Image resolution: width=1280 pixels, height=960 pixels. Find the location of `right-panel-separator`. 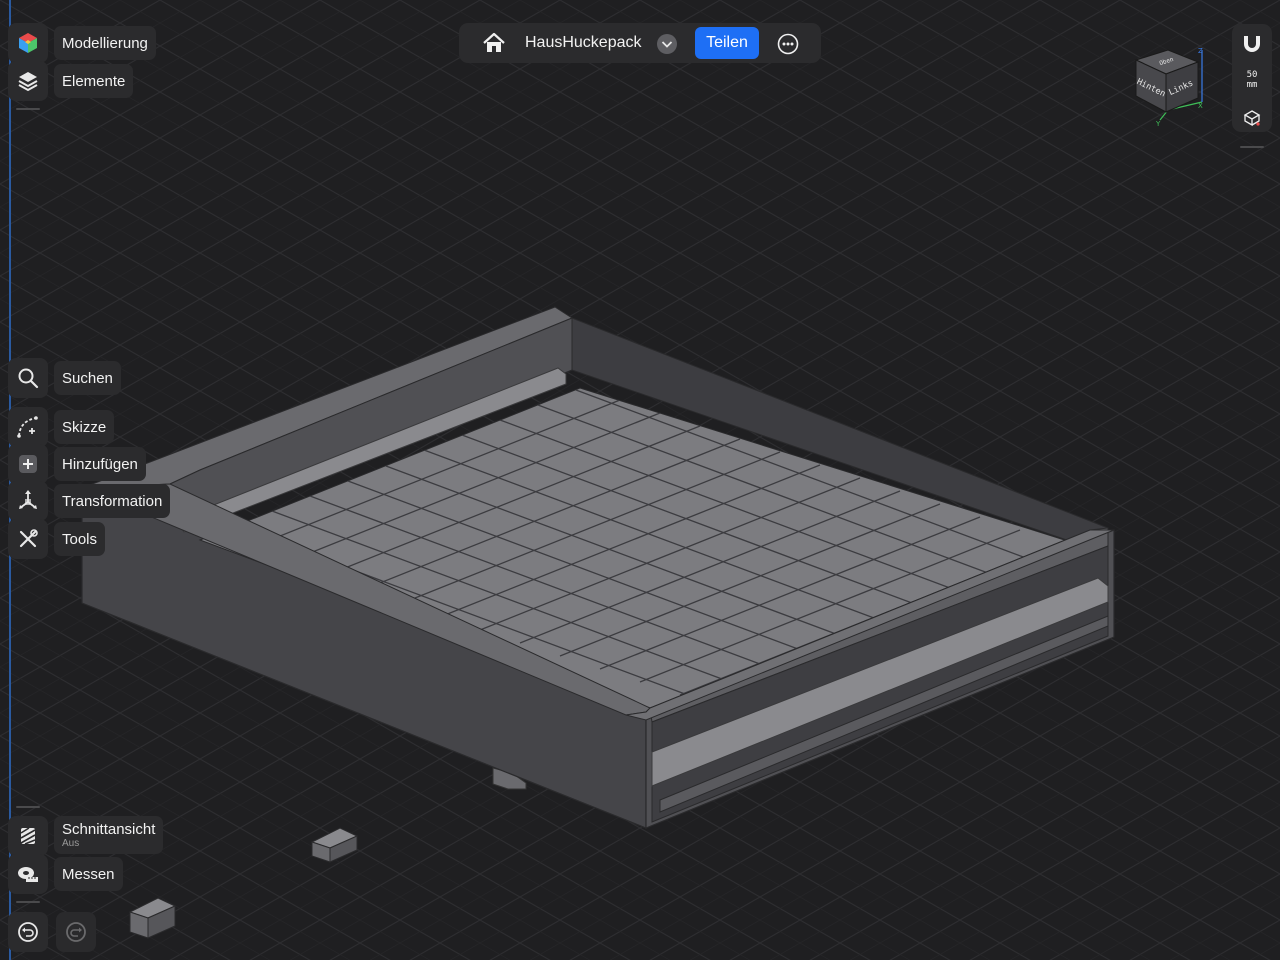

right-panel-separator is located at coordinates (1252, 147).